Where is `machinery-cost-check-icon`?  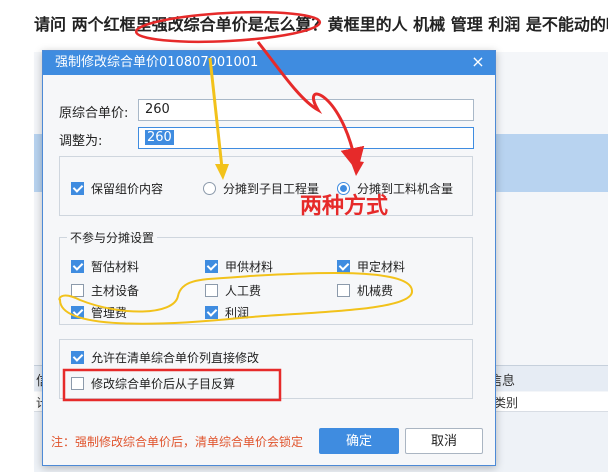
machinery-cost-check-icon is located at coordinates (343, 290).